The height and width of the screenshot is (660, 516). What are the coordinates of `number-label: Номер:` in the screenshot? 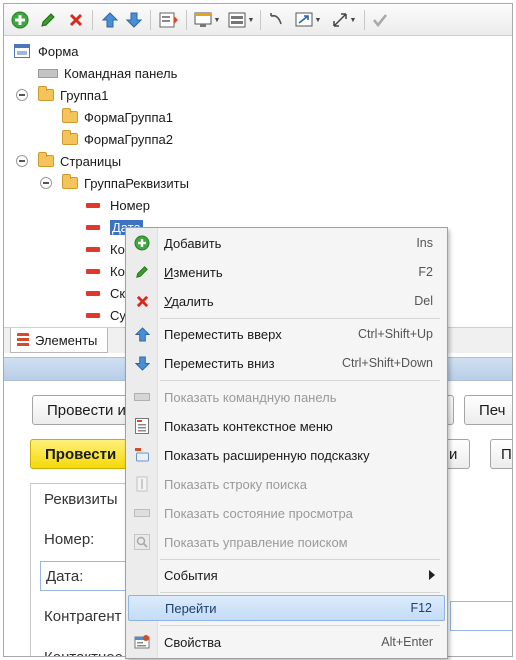 It's located at (69, 539).